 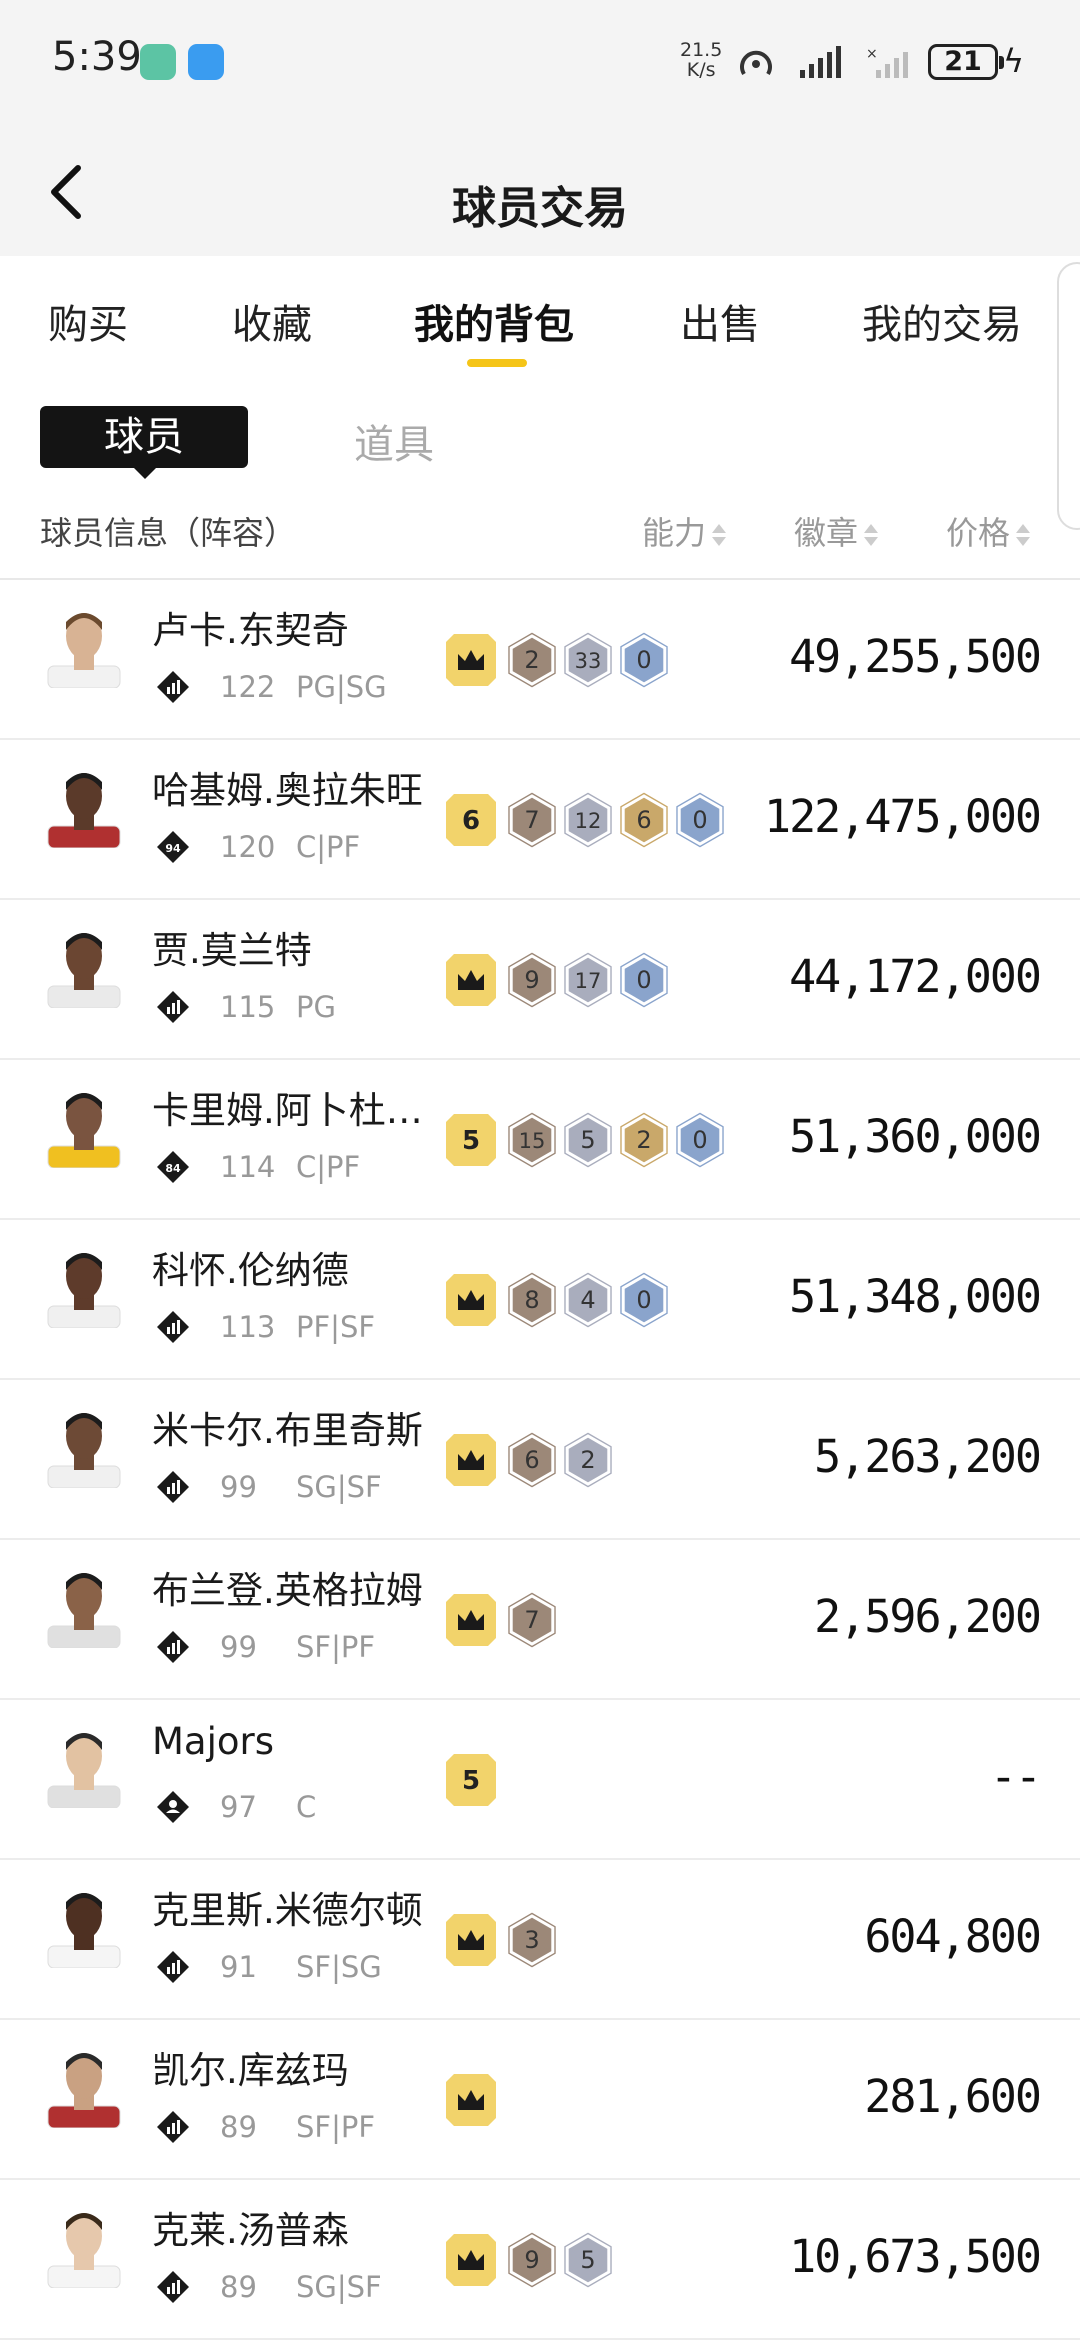 What do you see at coordinates (540, 660) in the screenshot?
I see `player-row: 卢卡.东契奇 122 PG|SG 2 33 0 49,255,500` at bounding box center [540, 660].